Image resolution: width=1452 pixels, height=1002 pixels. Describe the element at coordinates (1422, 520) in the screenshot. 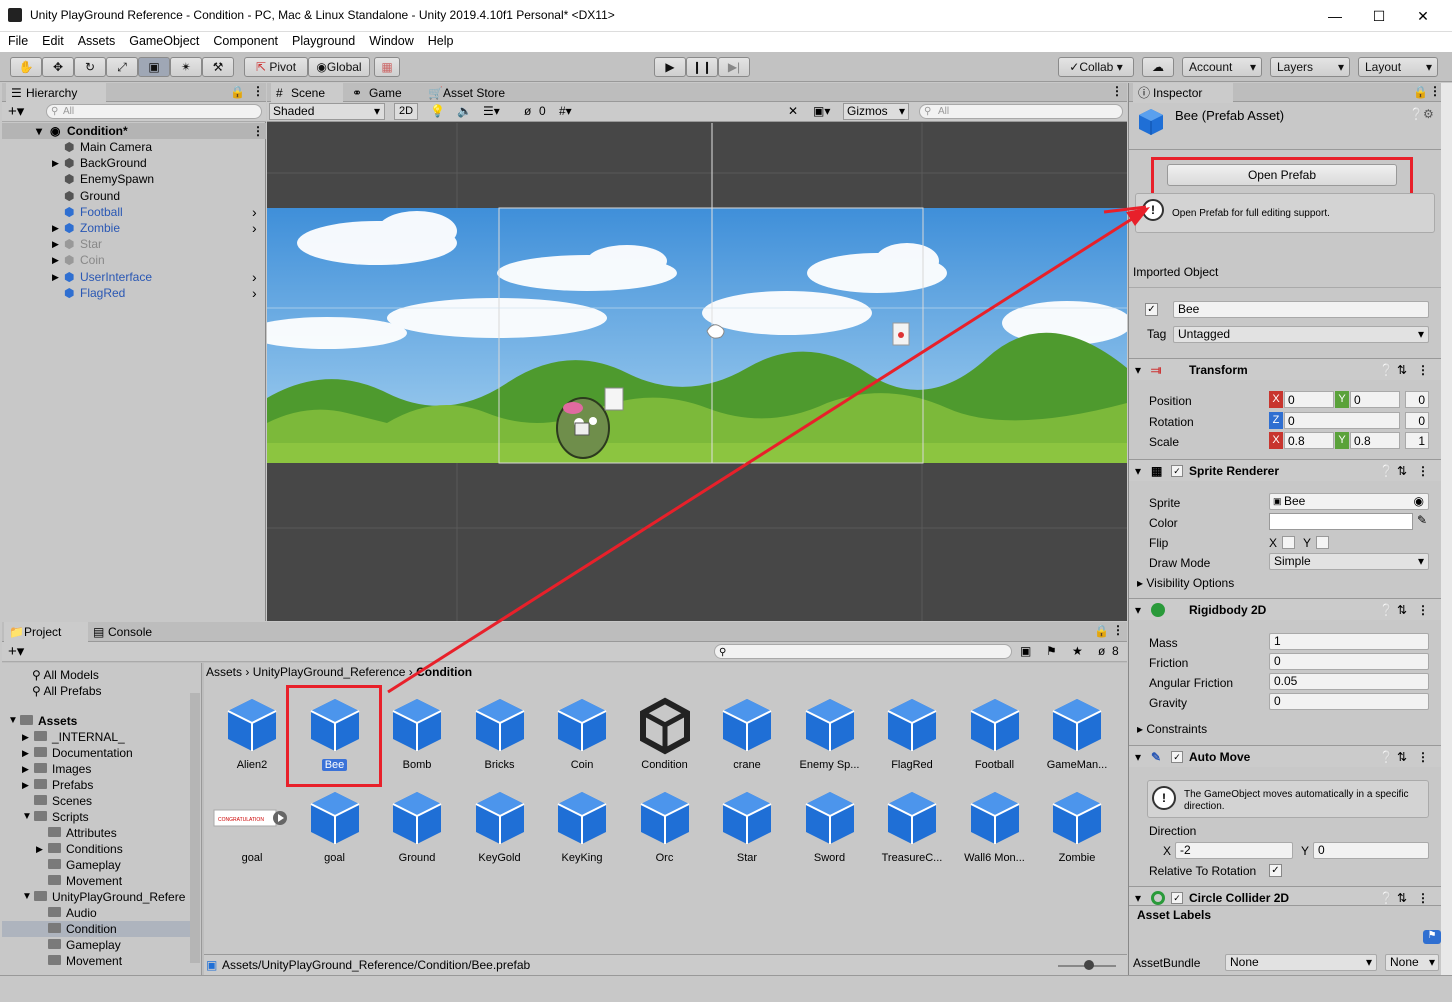

I see `eyedropper-icon: ✎` at that location.